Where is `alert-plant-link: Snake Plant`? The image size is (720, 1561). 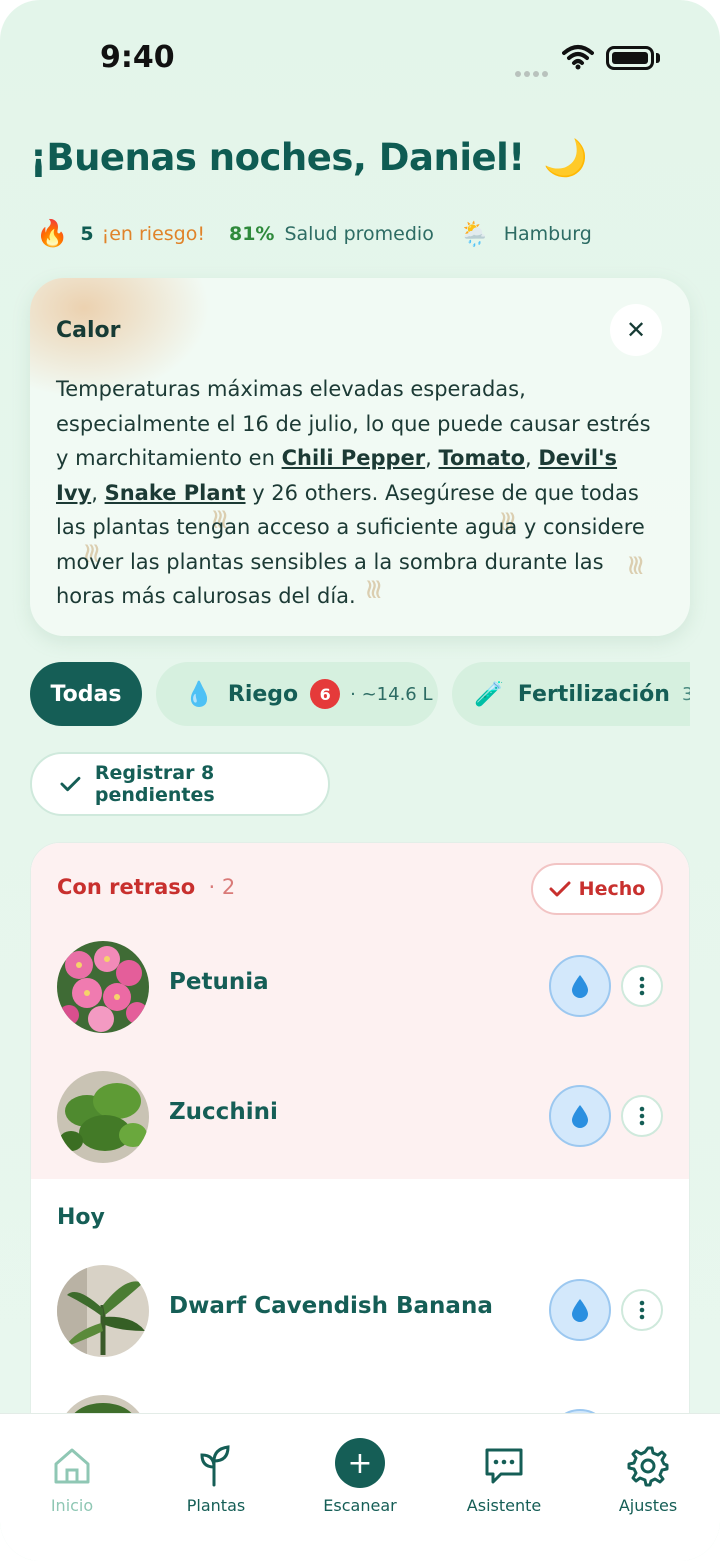
alert-plant-link: Snake Plant is located at coordinates (175, 493).